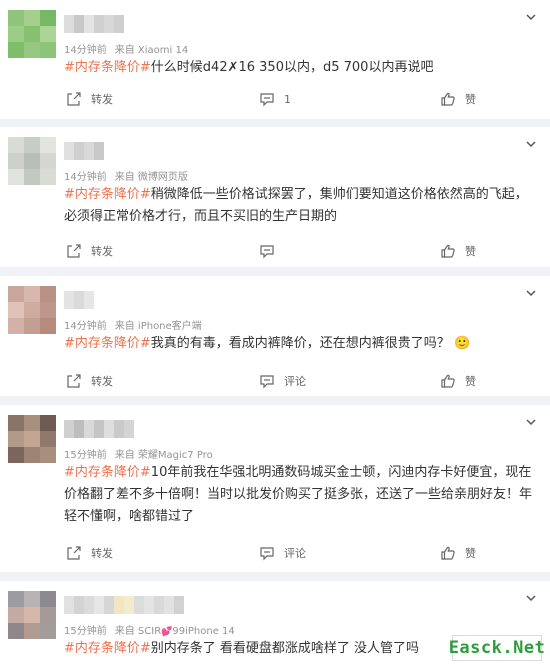 This screenshot has height=665, width=550. What do you see at coordinates (163, 50) in the screenshot?
I see `post-source: Xiaomi 14` at bounding box center [163, 50].